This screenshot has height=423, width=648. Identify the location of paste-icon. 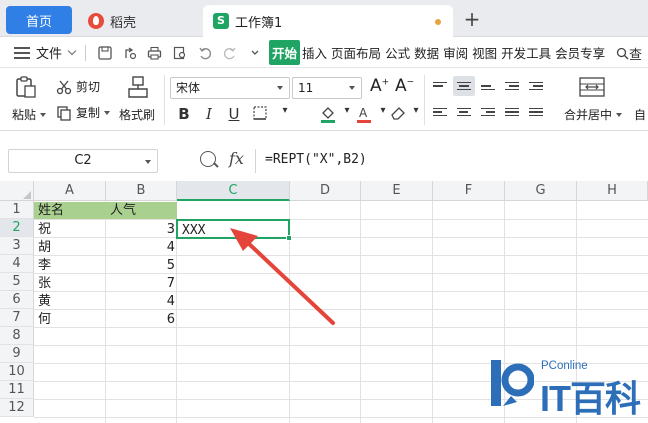
(26, 88).